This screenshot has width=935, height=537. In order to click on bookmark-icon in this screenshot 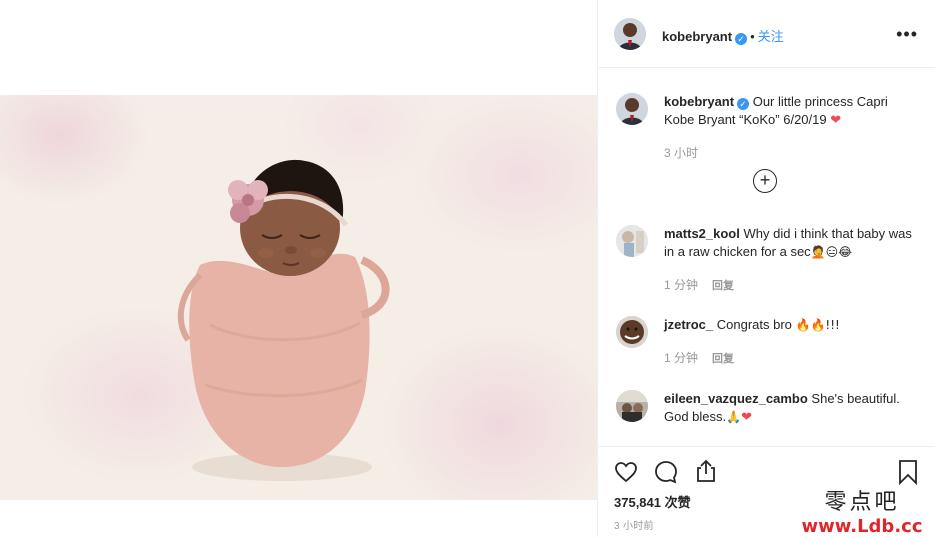, I will do `click(908, 472)`.